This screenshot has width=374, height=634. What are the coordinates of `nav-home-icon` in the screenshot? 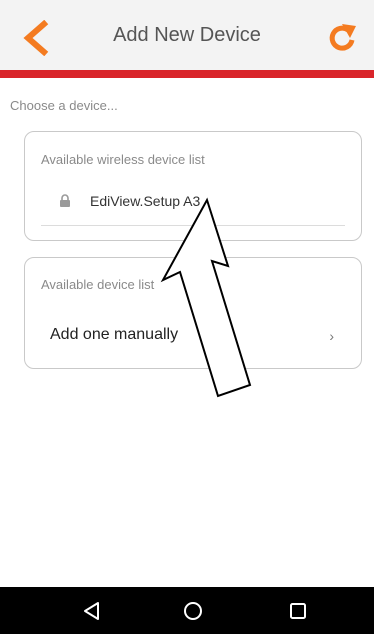 It's located at (193, 611).